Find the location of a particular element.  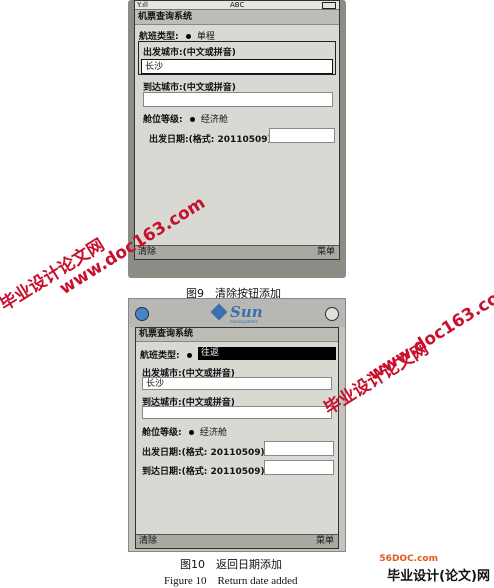

site-watermark: 56DOC.com is located at coordinates (408, 559).